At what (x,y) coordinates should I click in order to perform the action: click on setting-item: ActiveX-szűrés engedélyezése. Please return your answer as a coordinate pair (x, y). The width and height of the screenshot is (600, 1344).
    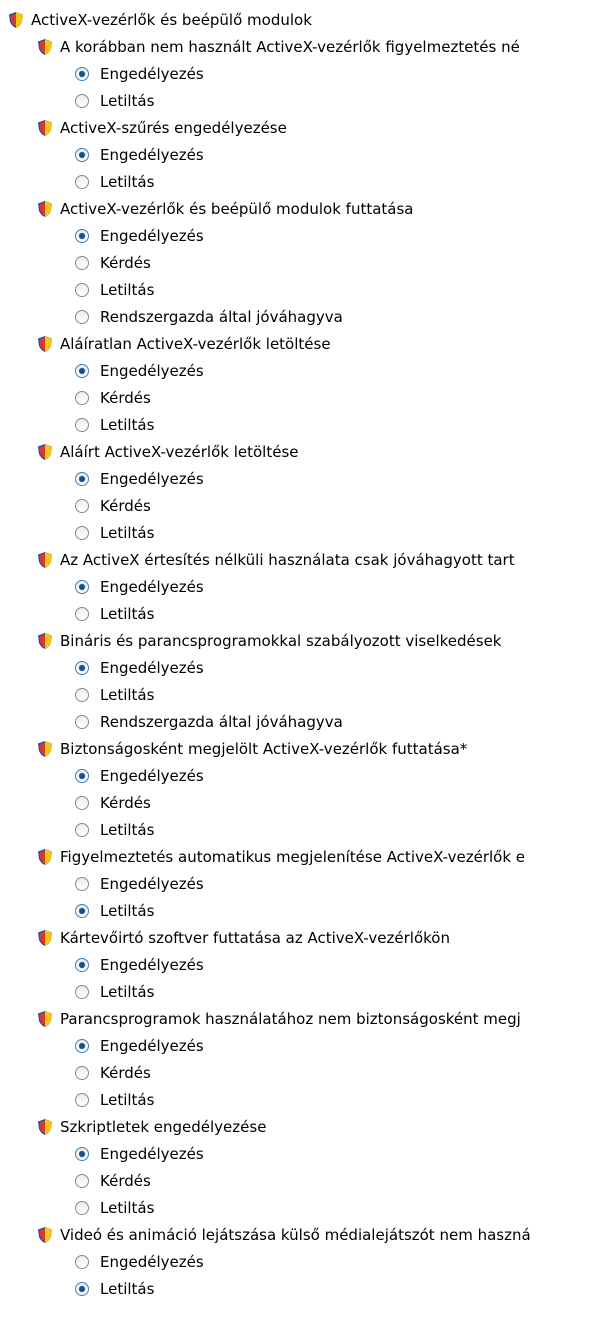
    Looking at the image, I should click on (300, 127).